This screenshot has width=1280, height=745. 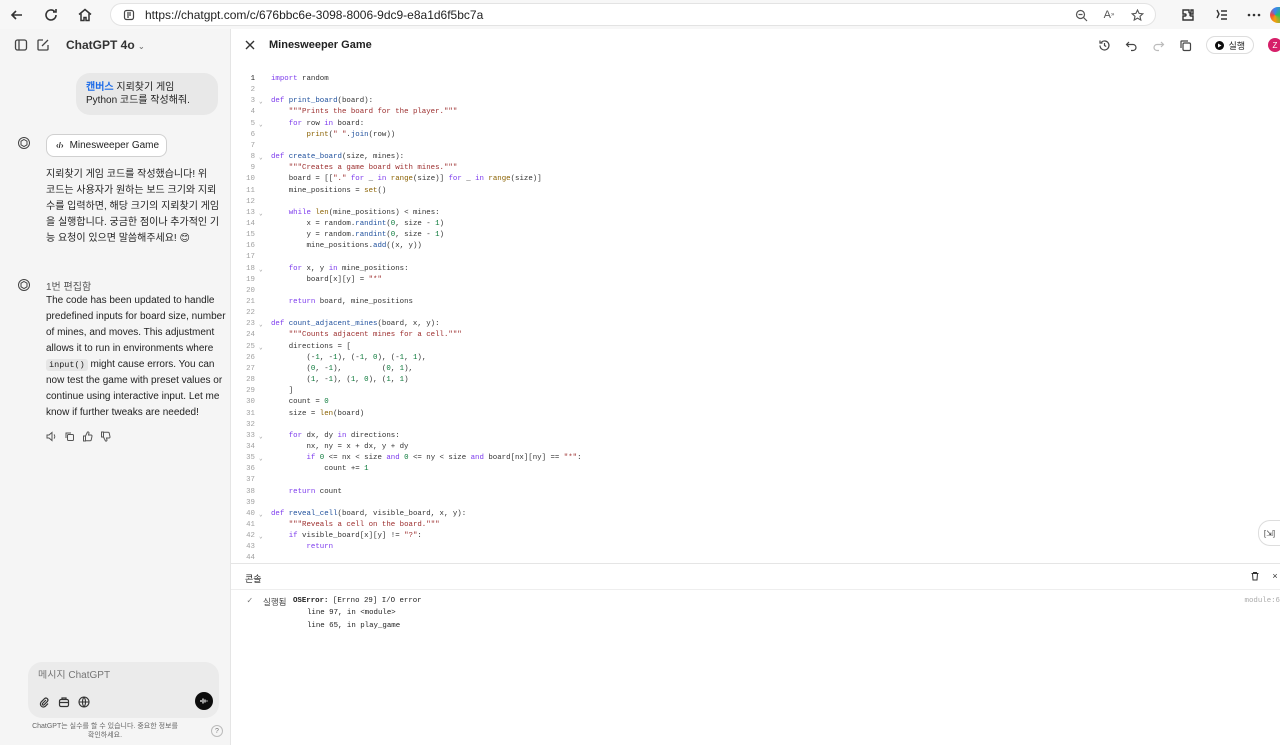 What do you see at coordinates (755, 257) in the screenshot?
I see `code-line: 17` at bounding box center [755, 257].